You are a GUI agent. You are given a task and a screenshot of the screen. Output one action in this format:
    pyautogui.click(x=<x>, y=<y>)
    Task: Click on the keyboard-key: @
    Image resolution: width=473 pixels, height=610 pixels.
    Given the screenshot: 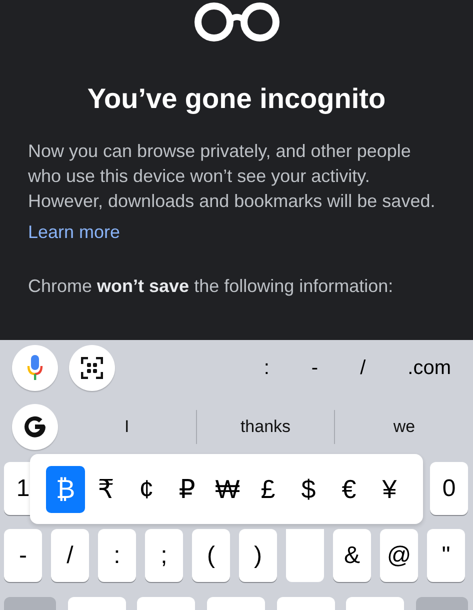 What is the action you would take?
    pyautogui.click(x=399, y=555)
    